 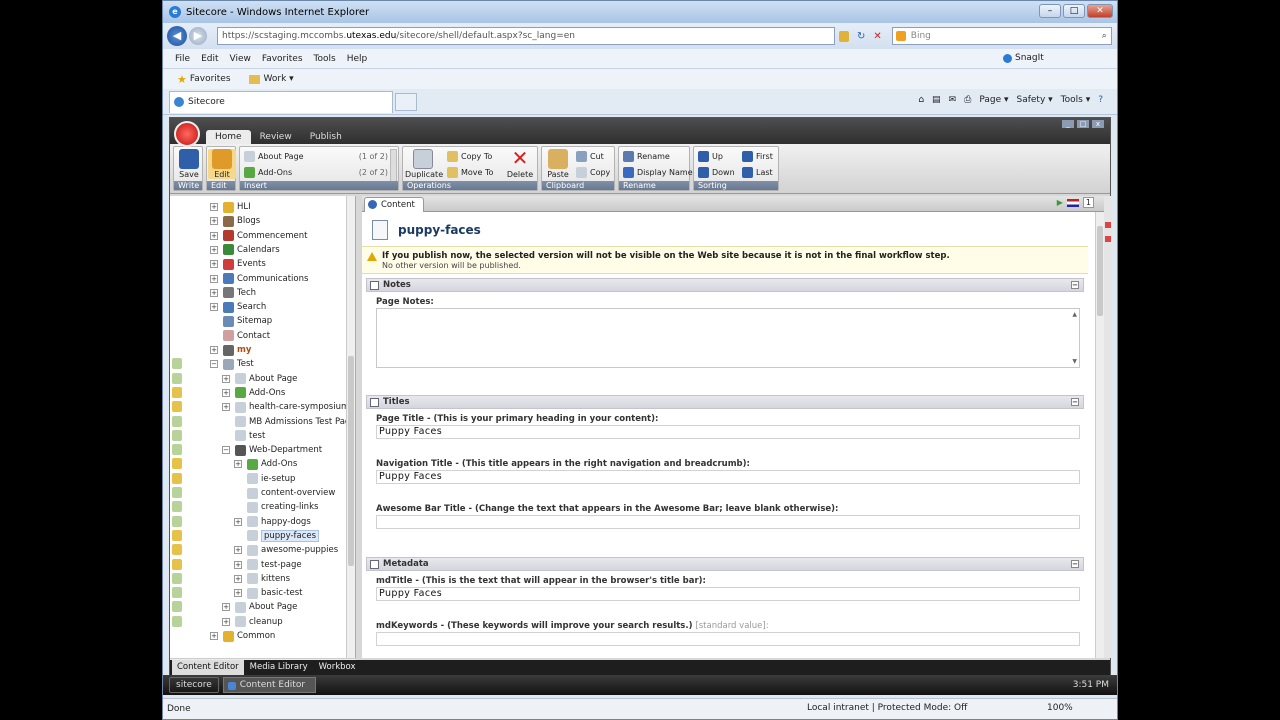 What do you see at coordinates (993, 100) in the screenshot?
I see `page-menu: Page ▾` at bounding box center [993, 100].